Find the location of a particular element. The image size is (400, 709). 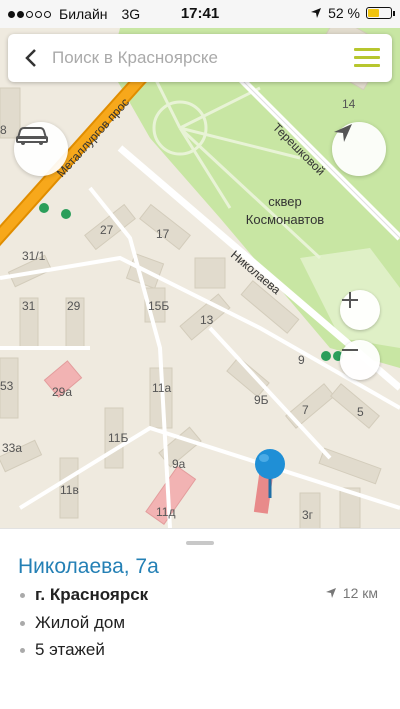

battery-percent: 52 % is located at coordinates (344, 13).